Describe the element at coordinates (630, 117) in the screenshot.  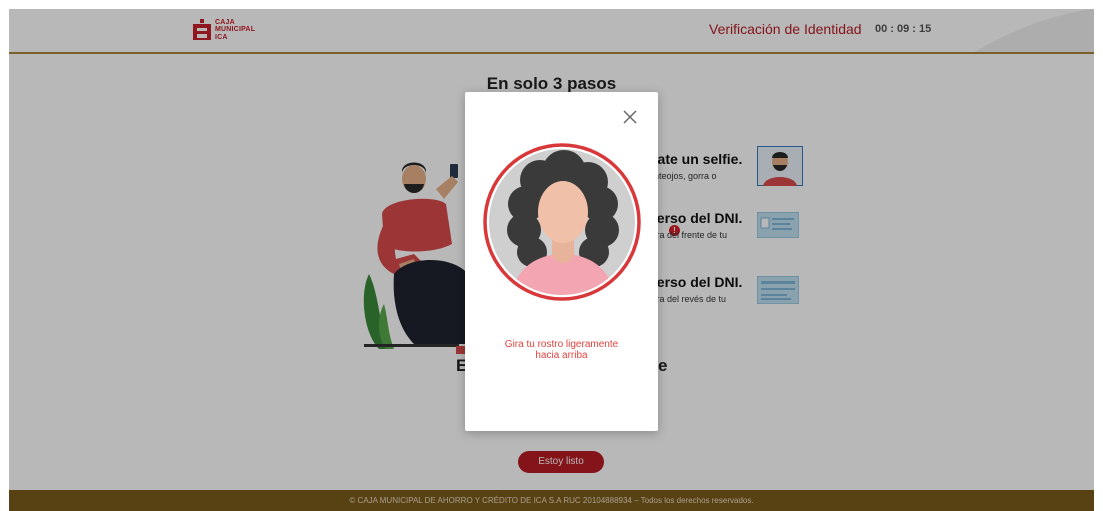
I see `close-icon` at that location.